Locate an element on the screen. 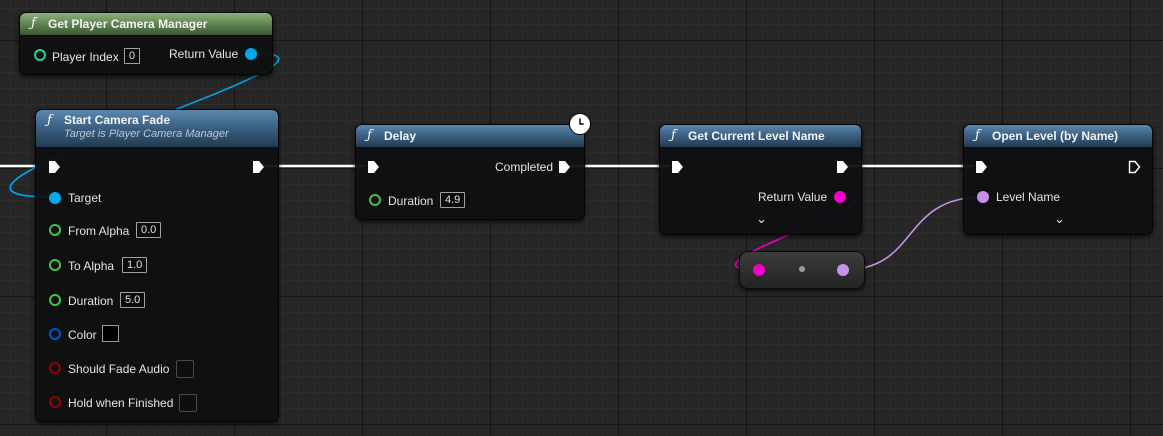 The image size is (1163, 436). should-fade-audio-pin is located at coordinates (55, 368).